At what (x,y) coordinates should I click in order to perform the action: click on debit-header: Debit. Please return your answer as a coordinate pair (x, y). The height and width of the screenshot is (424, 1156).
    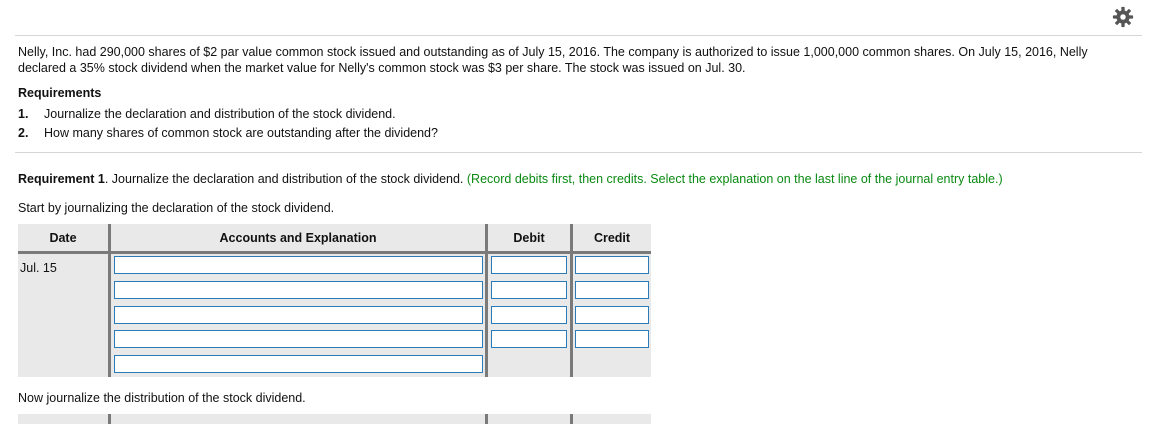
    Looking at the image, I should click on (529, 238).